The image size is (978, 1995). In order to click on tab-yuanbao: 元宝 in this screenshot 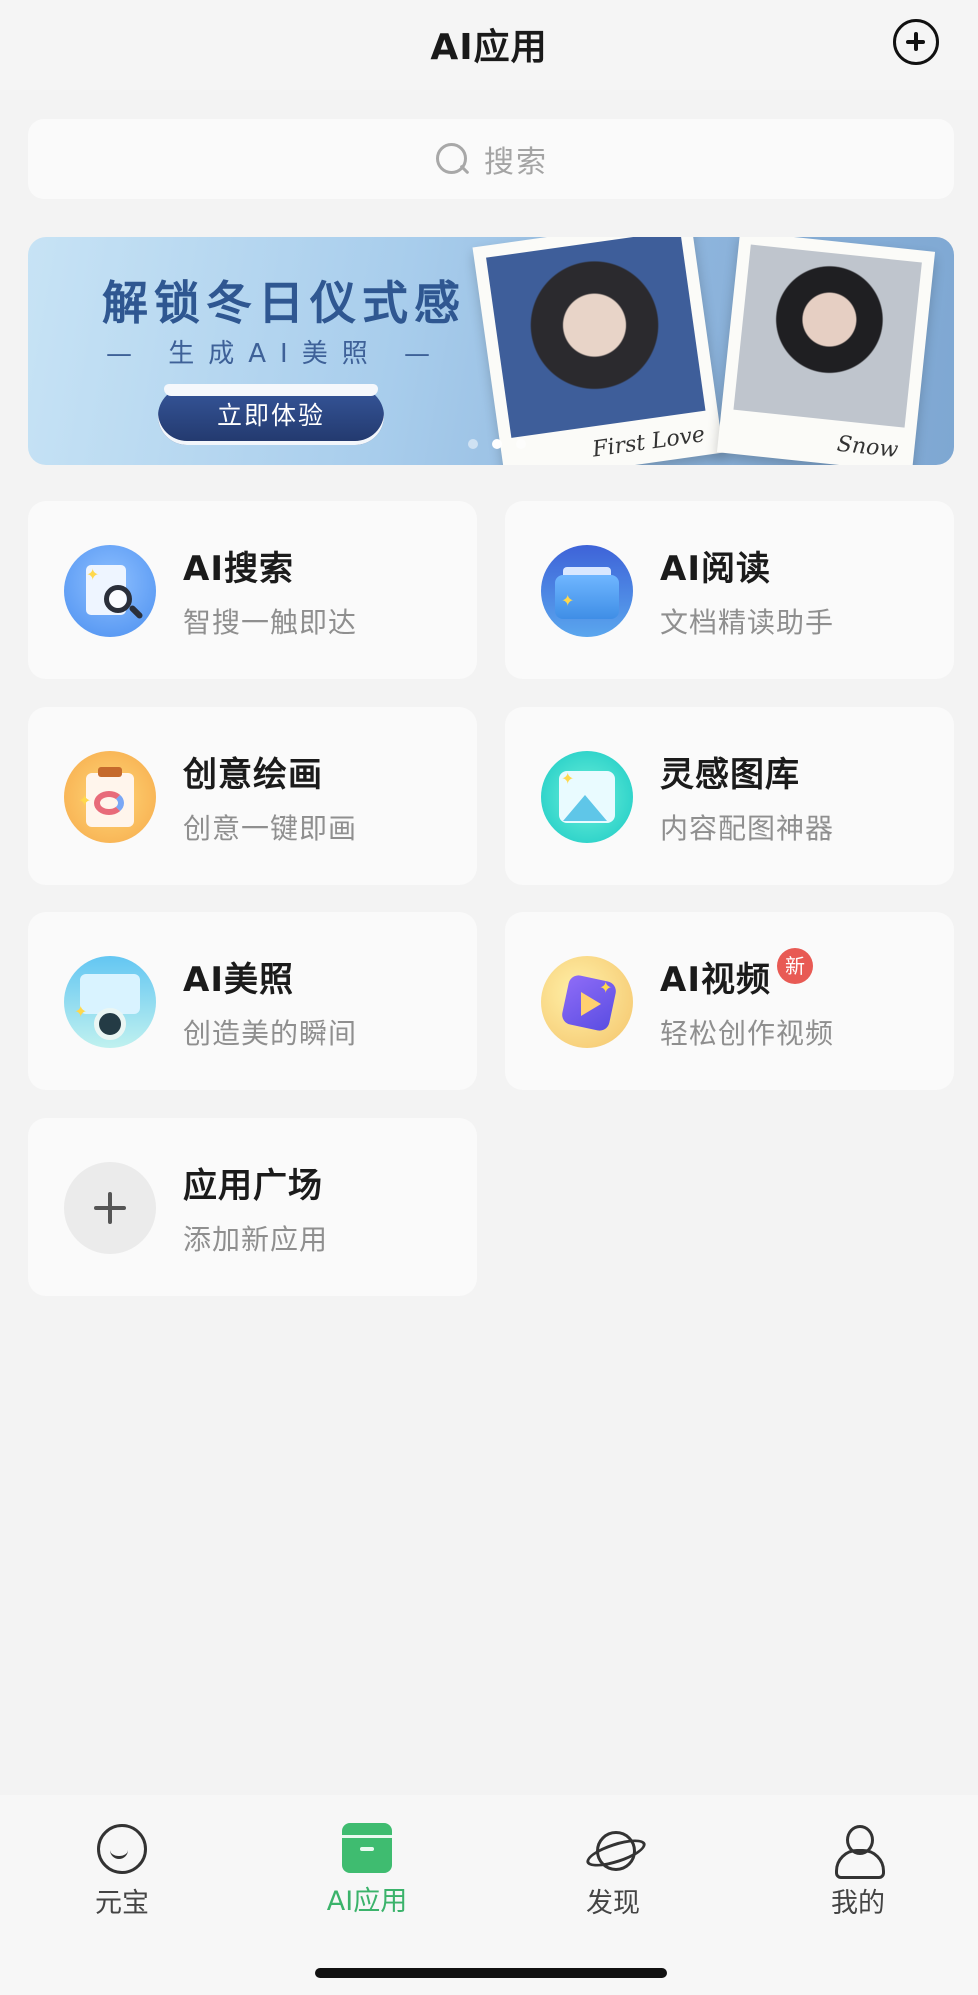, I will do `click(122, 1871)`.